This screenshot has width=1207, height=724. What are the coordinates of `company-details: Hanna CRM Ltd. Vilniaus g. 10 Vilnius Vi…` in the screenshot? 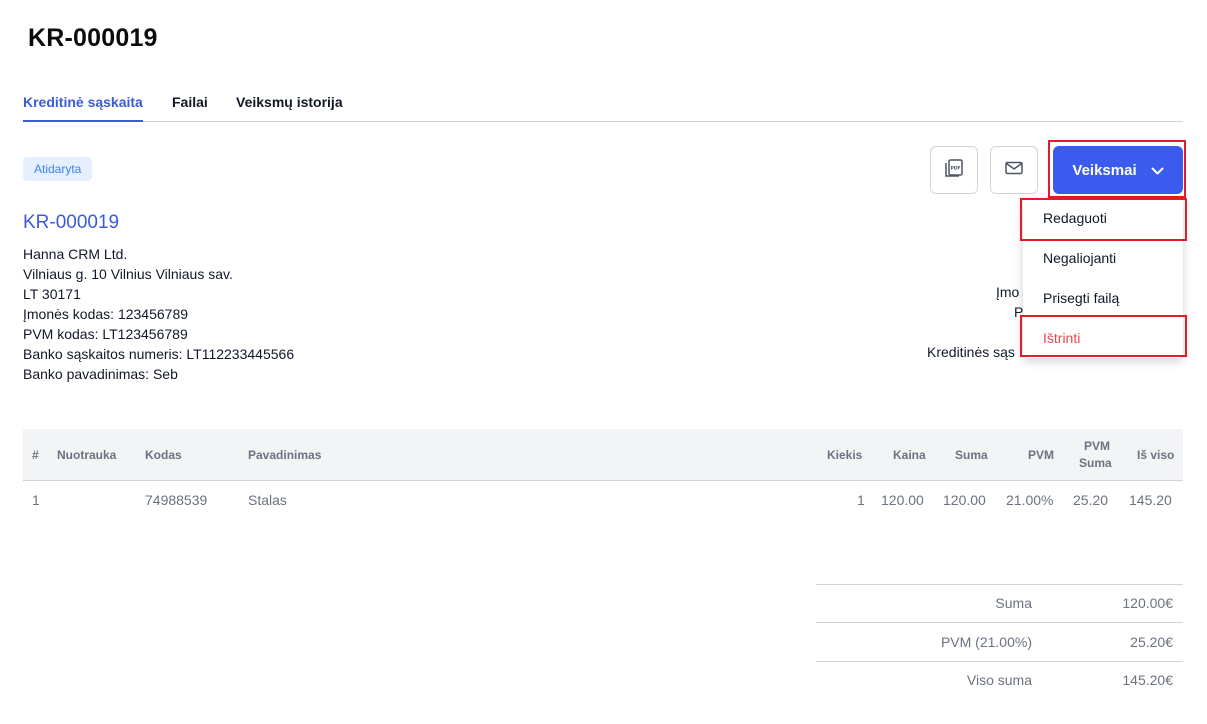 It's located at (158, 314).